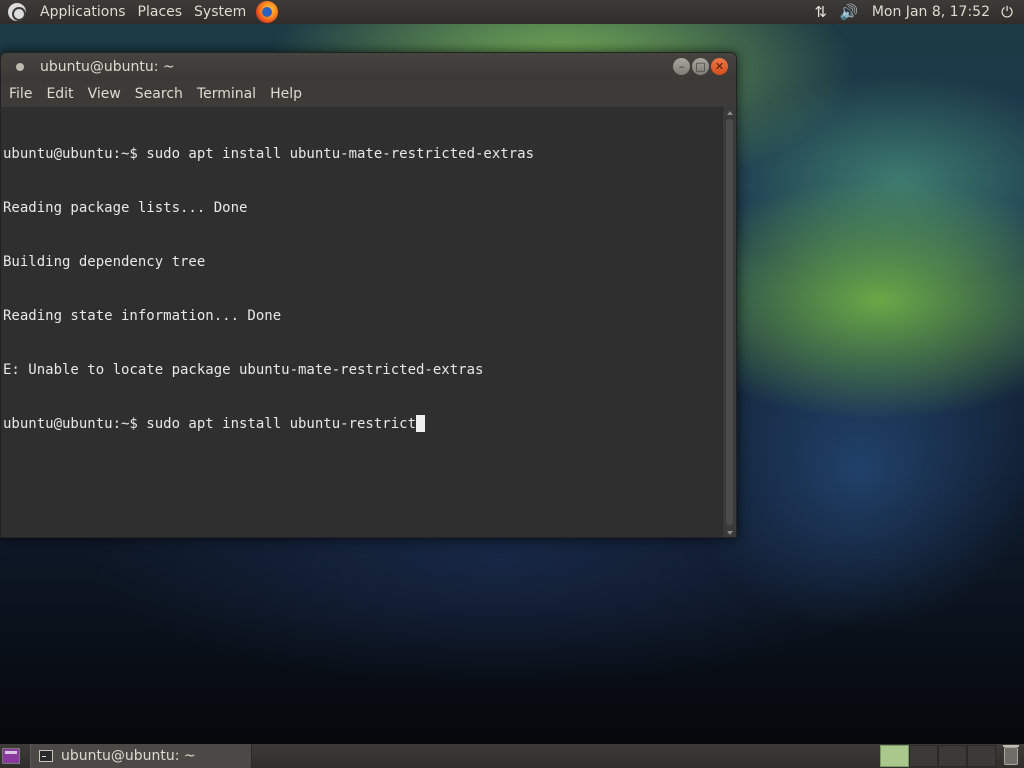 This screenshot has height=768, width=1024. Describe the element at coordinates (142, 316) in the screenshot. I see `terminal-line: Reading state information... Done` at that location.